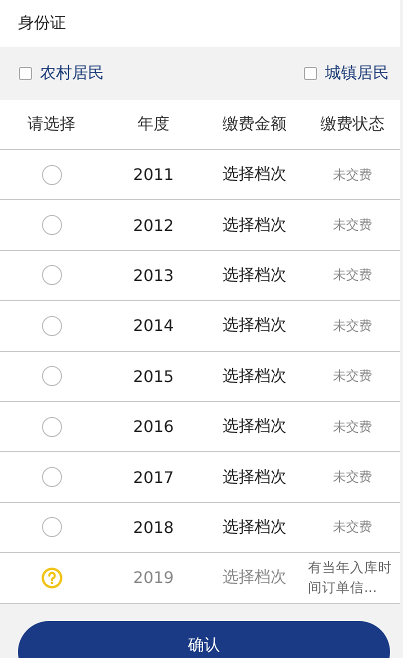  What do you see at coordinates (153, 174) in the screenshot?
I see `year-cell: 2011` at bounding box center [153, 174].